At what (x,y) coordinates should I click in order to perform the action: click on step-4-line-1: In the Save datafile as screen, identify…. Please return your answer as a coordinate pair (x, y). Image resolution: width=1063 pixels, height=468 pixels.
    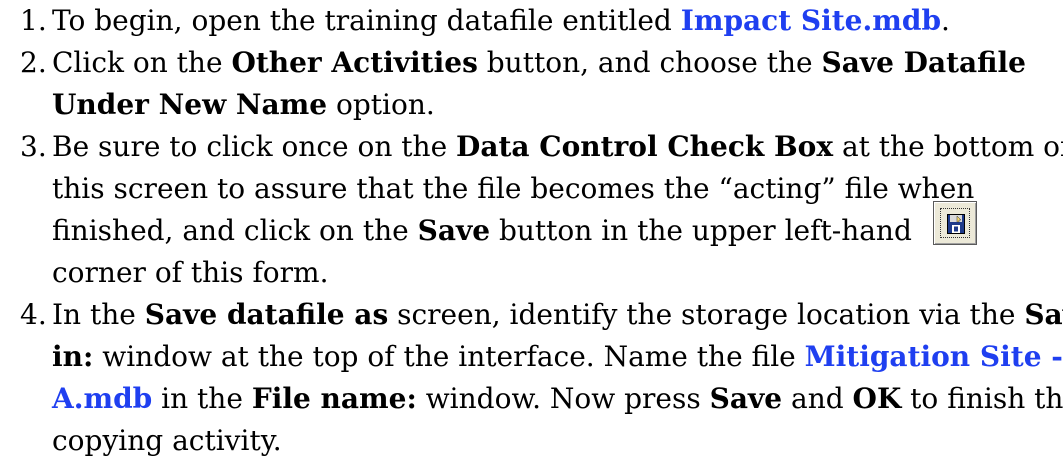
    Looking at the image, I should click on (557, 315).